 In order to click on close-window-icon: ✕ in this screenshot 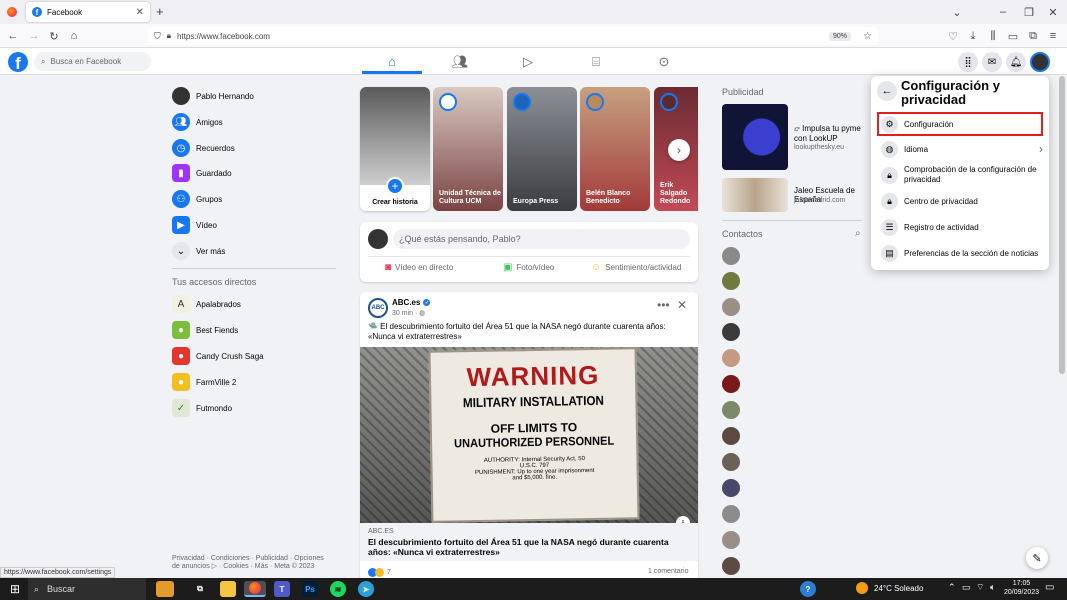, I will do `click(1053, 12)`.